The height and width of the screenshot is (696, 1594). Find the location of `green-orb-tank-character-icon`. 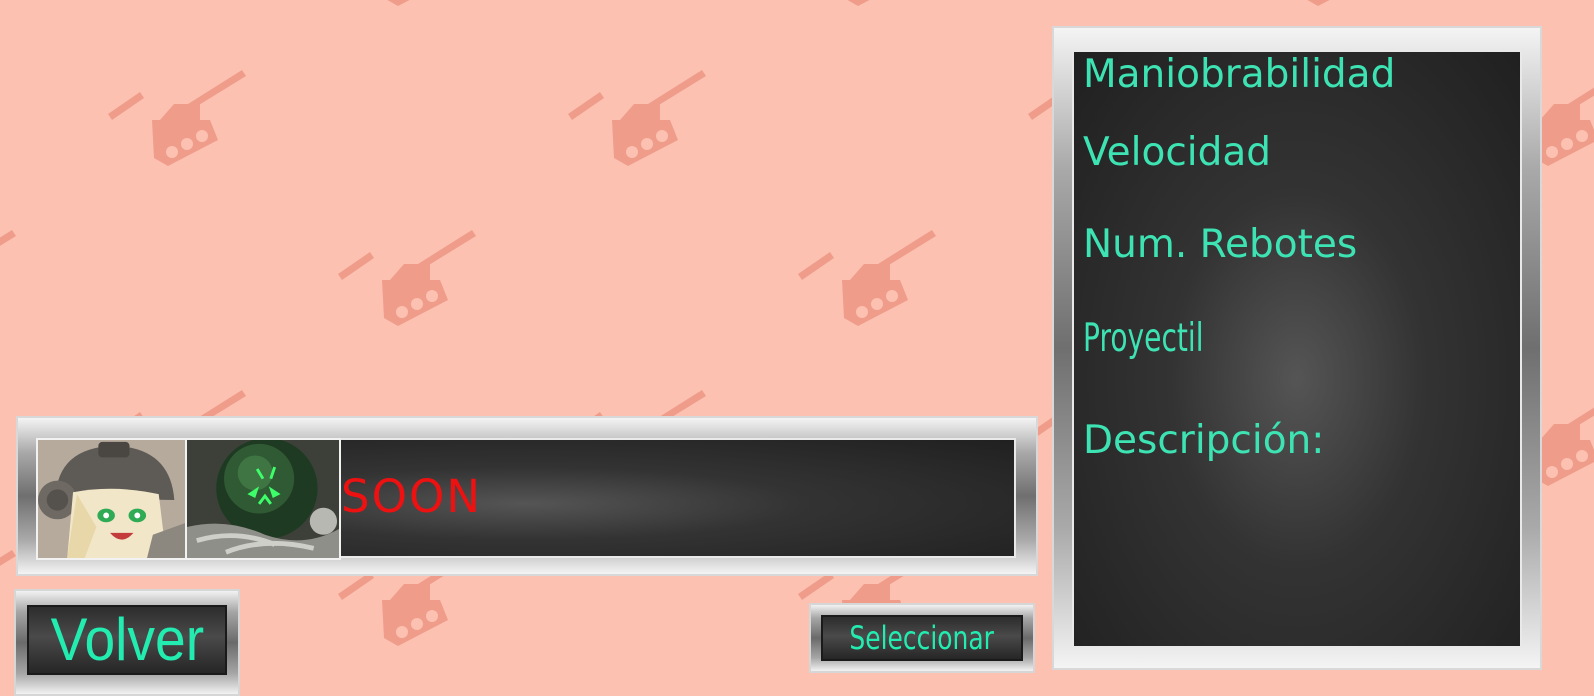

green-orb-tank-character-icon is located at coordinates (263, 499).